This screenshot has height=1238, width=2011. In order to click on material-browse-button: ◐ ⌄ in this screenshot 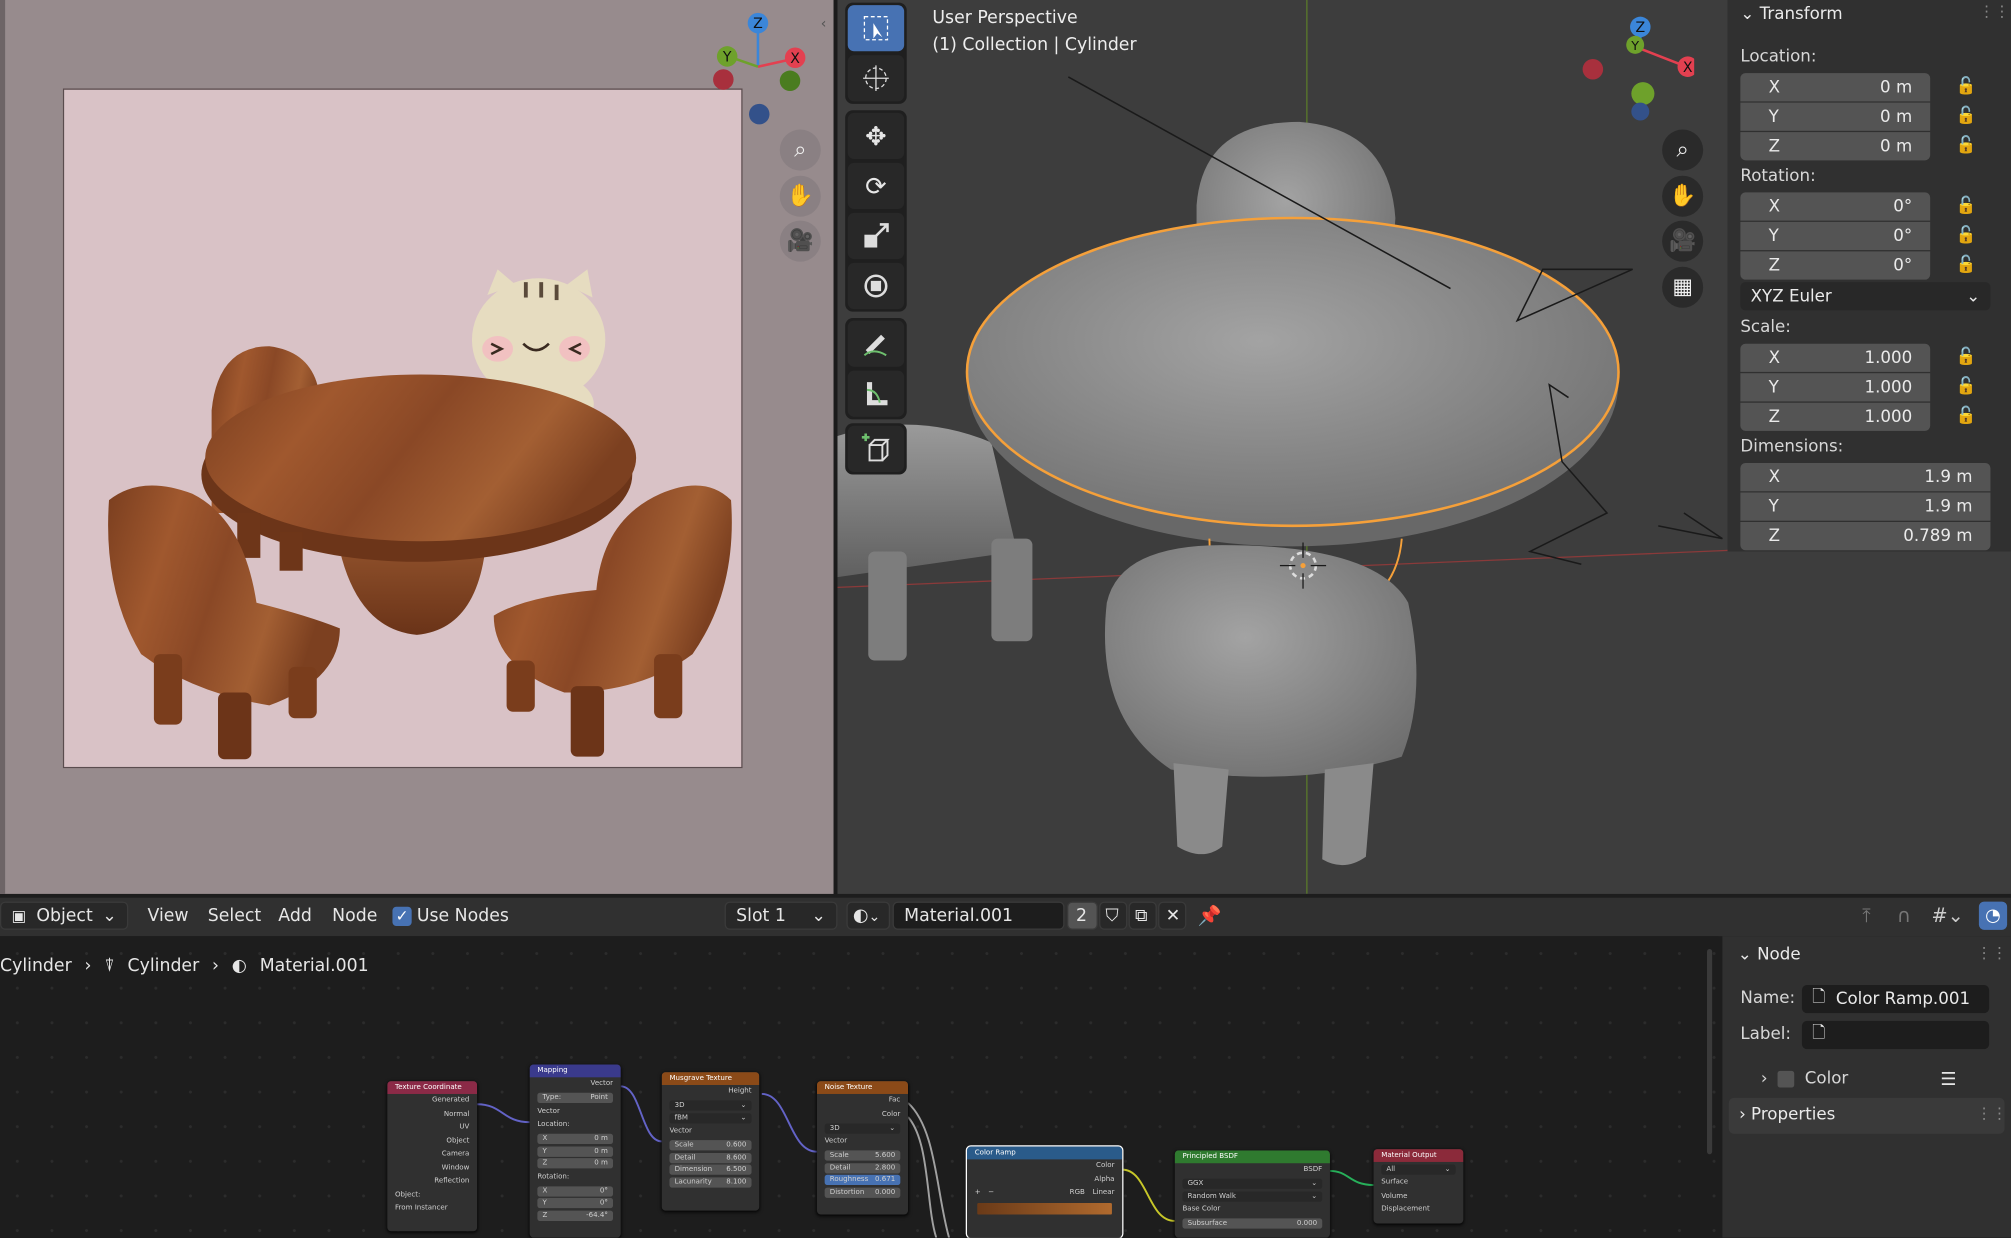, I will do `click(868, 915)`.